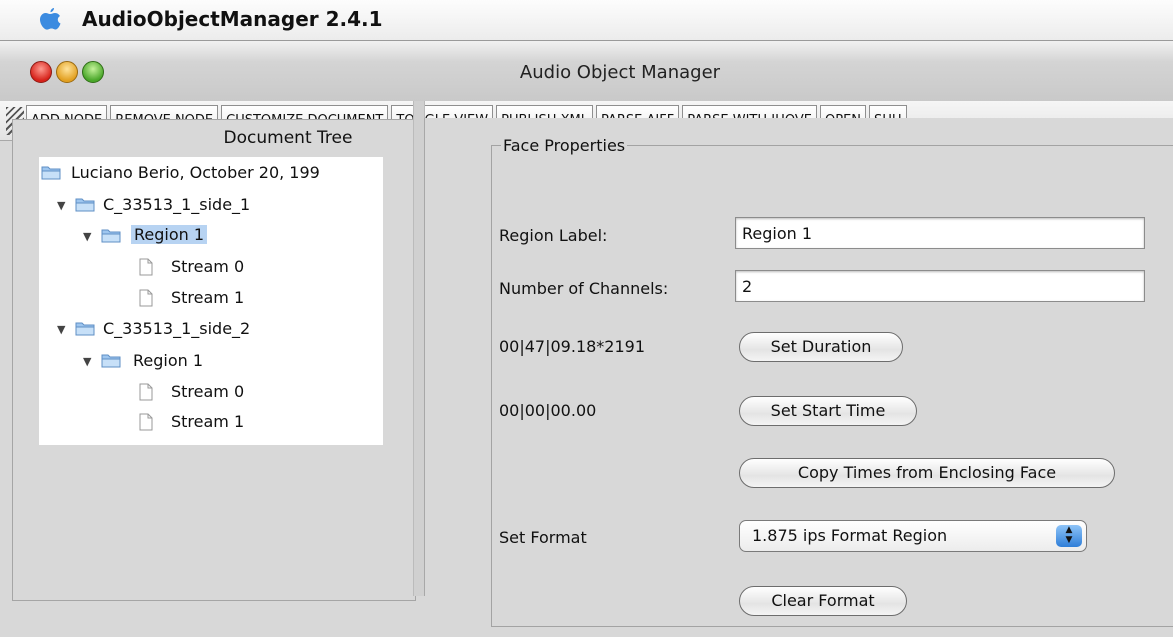 The width and height of the screenshot is (1173, 637). I want to click on tree-node-side-1-region-1: Region 1, so click(169, 234).